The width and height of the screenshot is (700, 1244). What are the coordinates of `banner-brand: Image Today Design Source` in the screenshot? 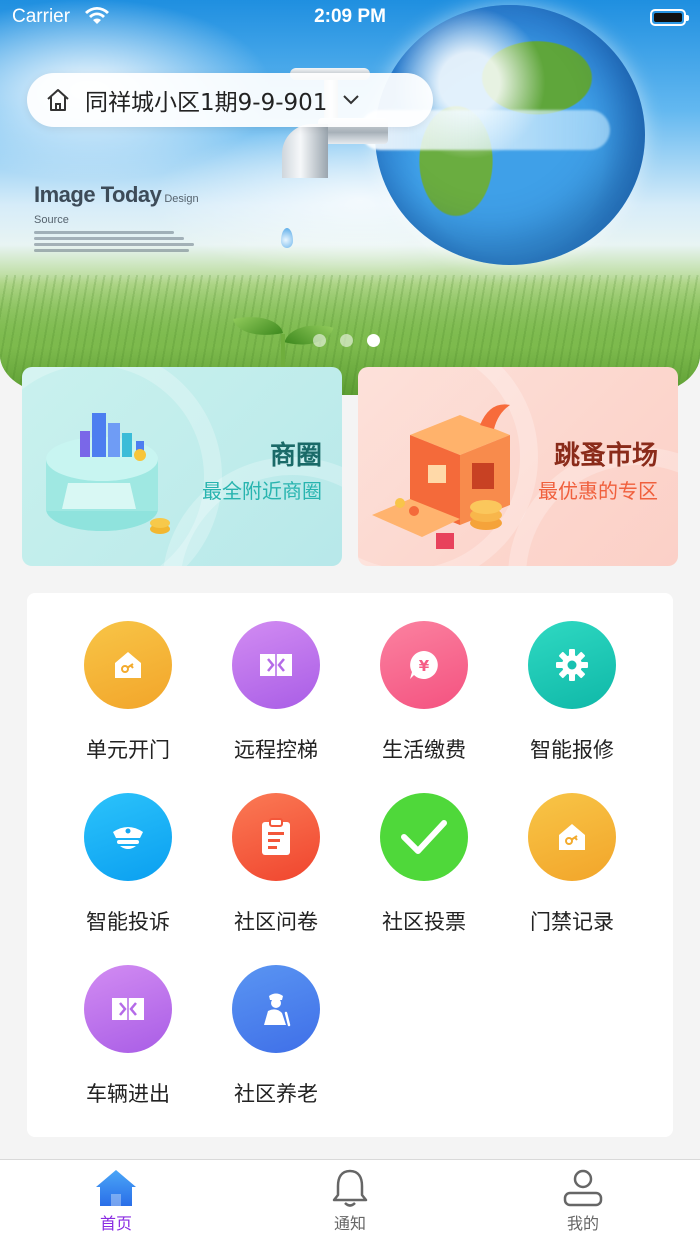 It's located at (134, 218).